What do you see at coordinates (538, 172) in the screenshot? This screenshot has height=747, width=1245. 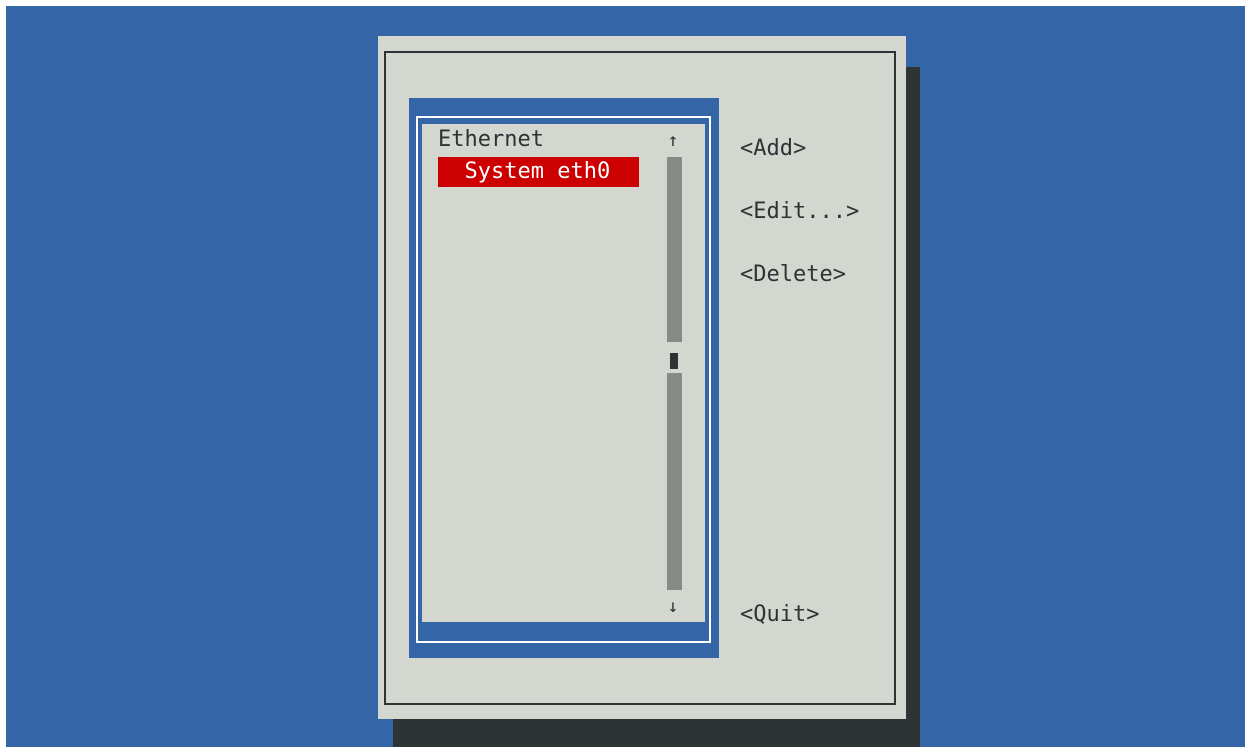 I see `list-item-system-eth0: System eth0` at bounding box center [538, 172].